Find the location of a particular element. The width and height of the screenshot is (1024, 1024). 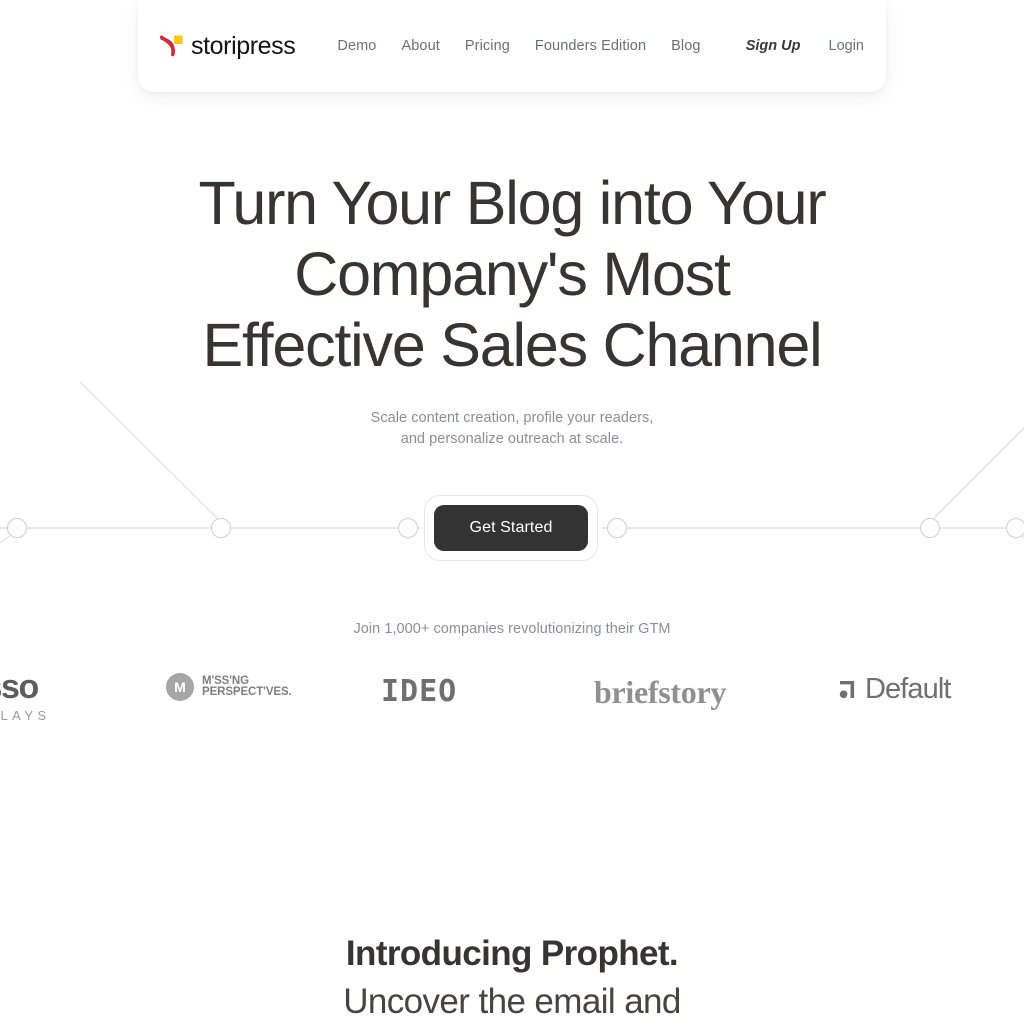

logo-default-wordmark: Default is located at coordinates (908, 689).